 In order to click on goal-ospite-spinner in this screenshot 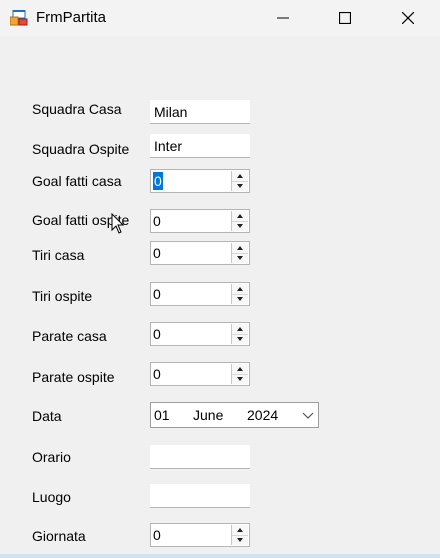, I will do `click(239, 221)`.